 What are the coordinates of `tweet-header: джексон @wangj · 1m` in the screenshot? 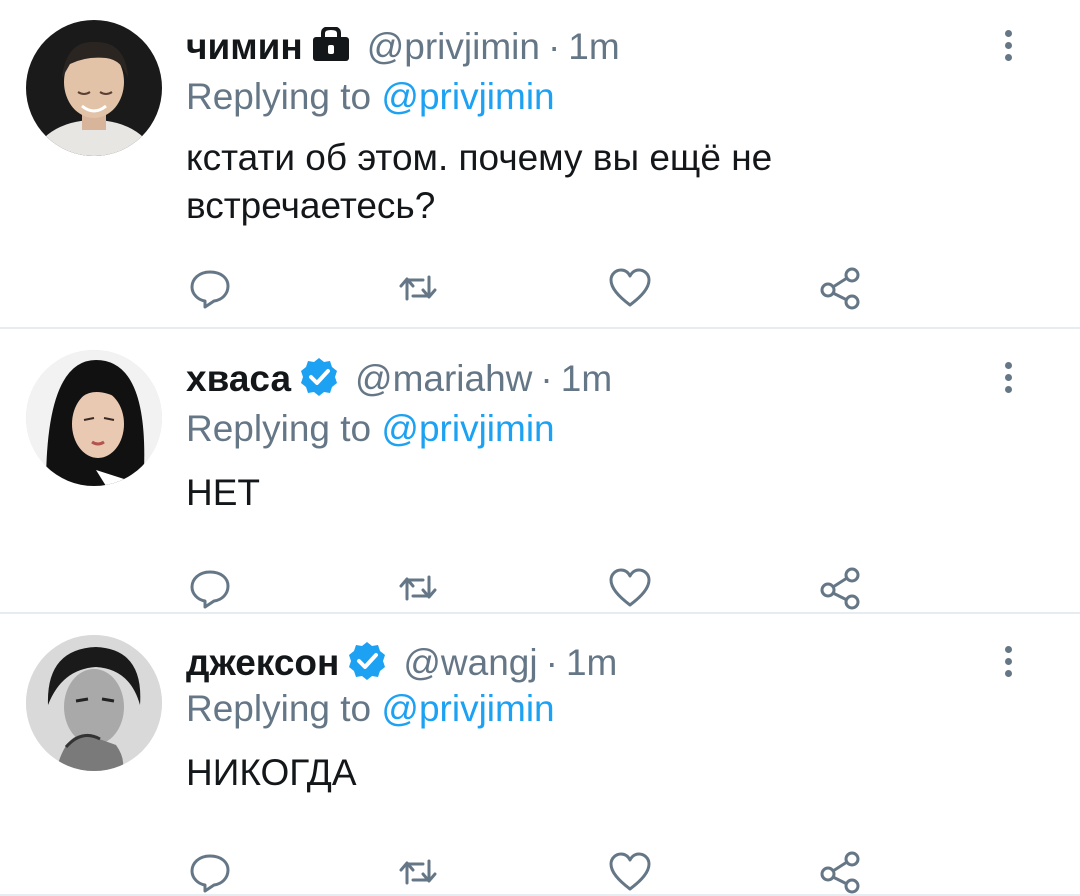 It's located at (401, 663).